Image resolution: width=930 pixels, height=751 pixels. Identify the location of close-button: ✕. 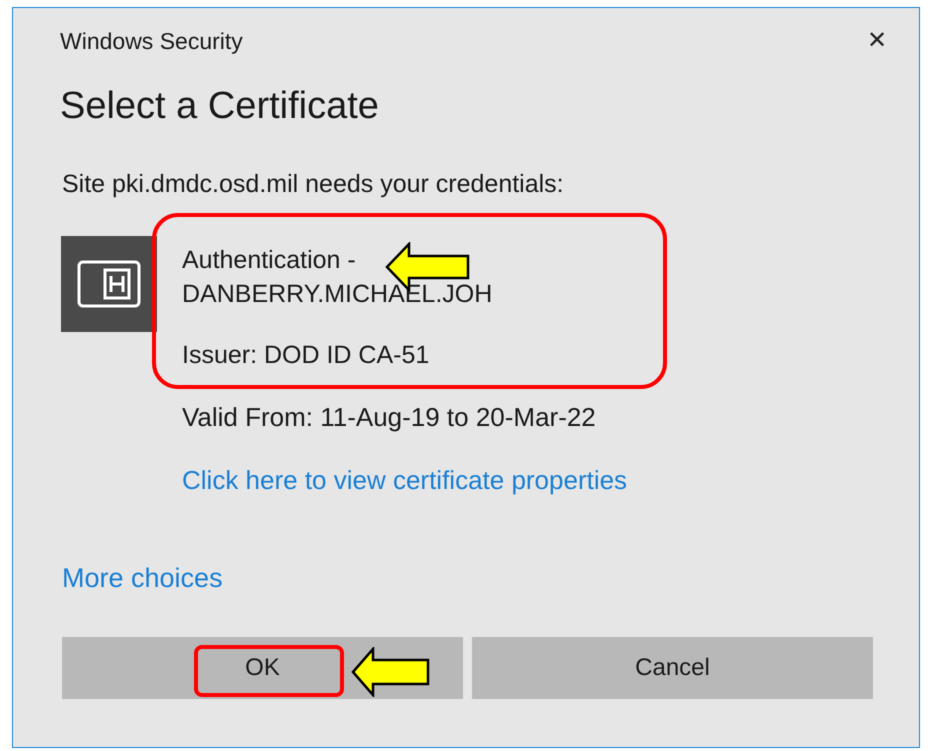
(877, 41).